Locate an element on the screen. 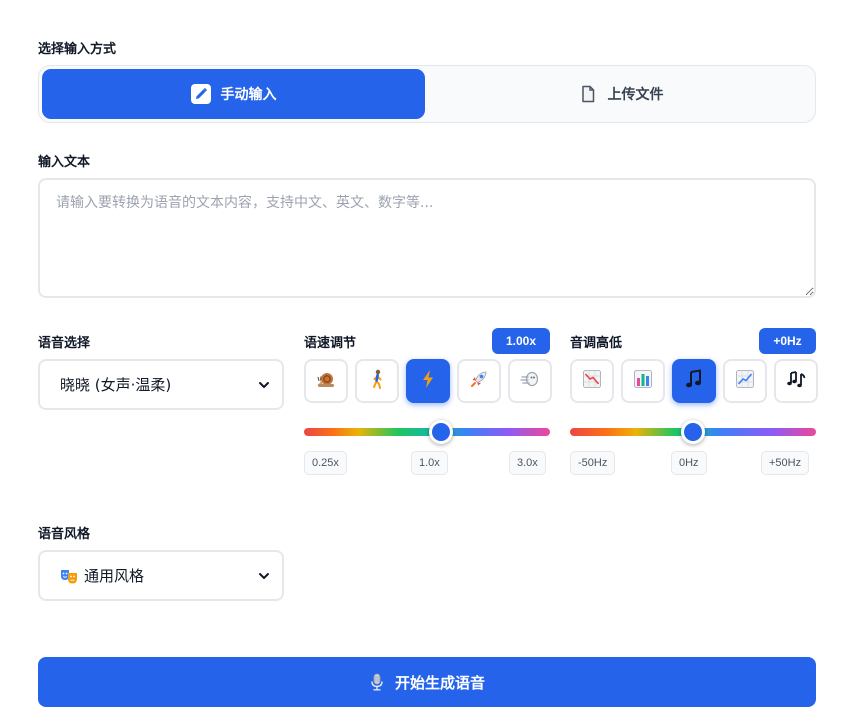 The width and height of the screenshot is (853, 718). upload-file-tab: 上传文件 is located at coordinates (620, 94).